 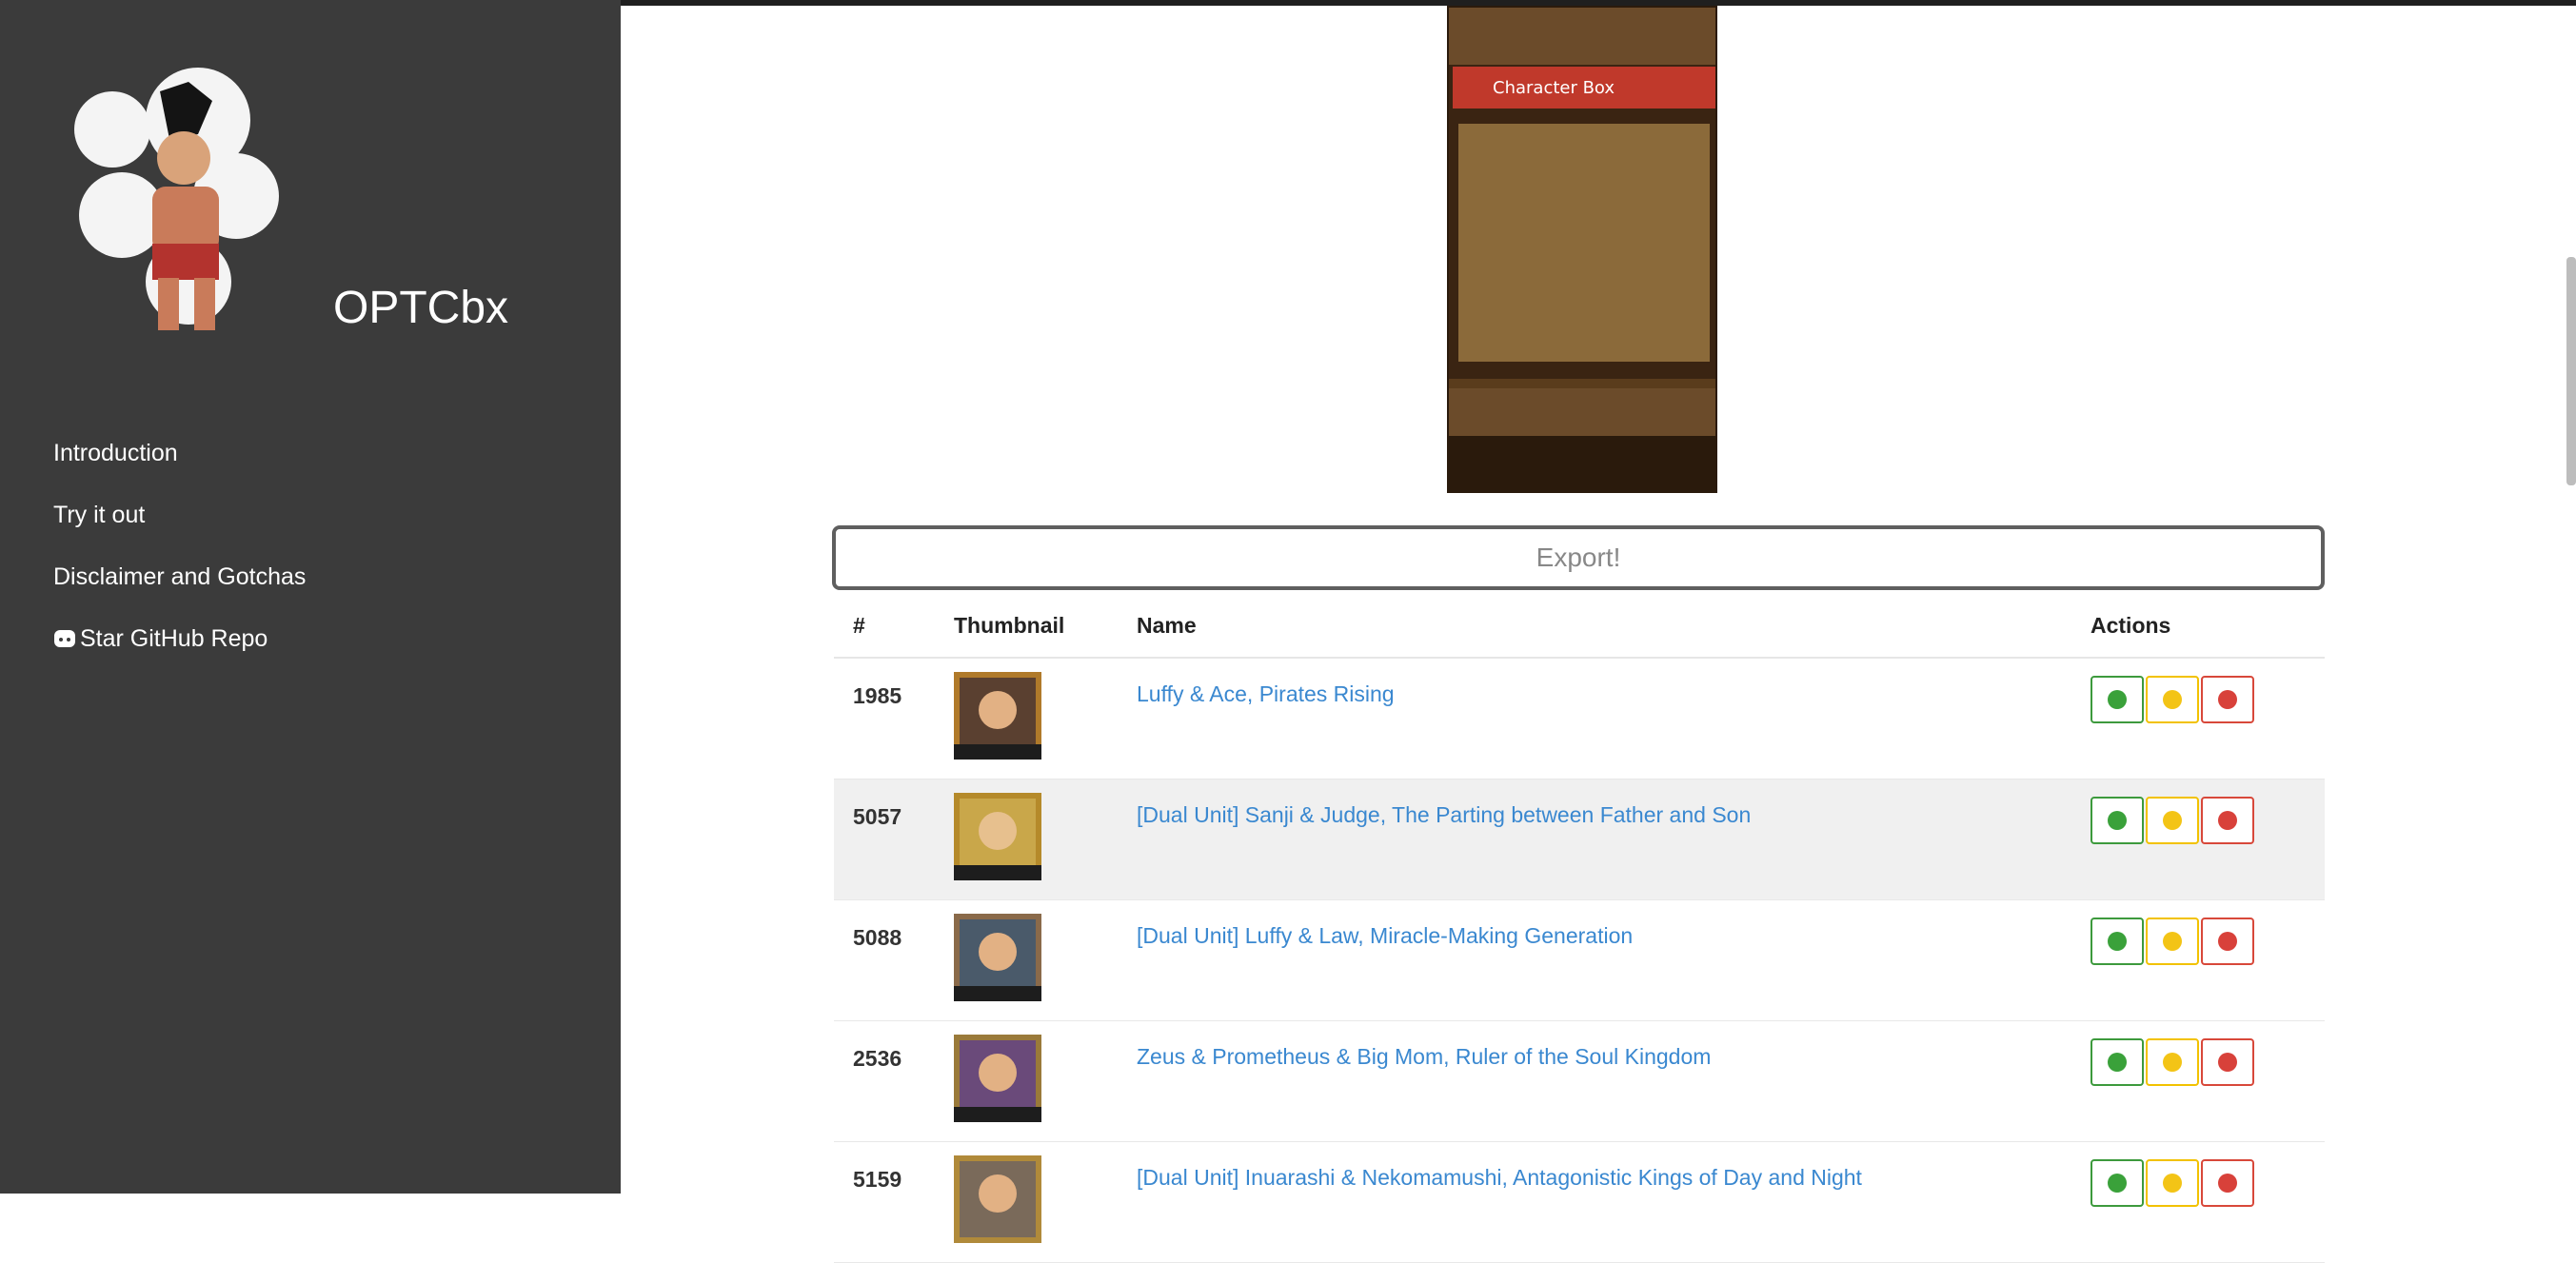 I want to click on row-id: 2536, so click(x=877, y=1058).